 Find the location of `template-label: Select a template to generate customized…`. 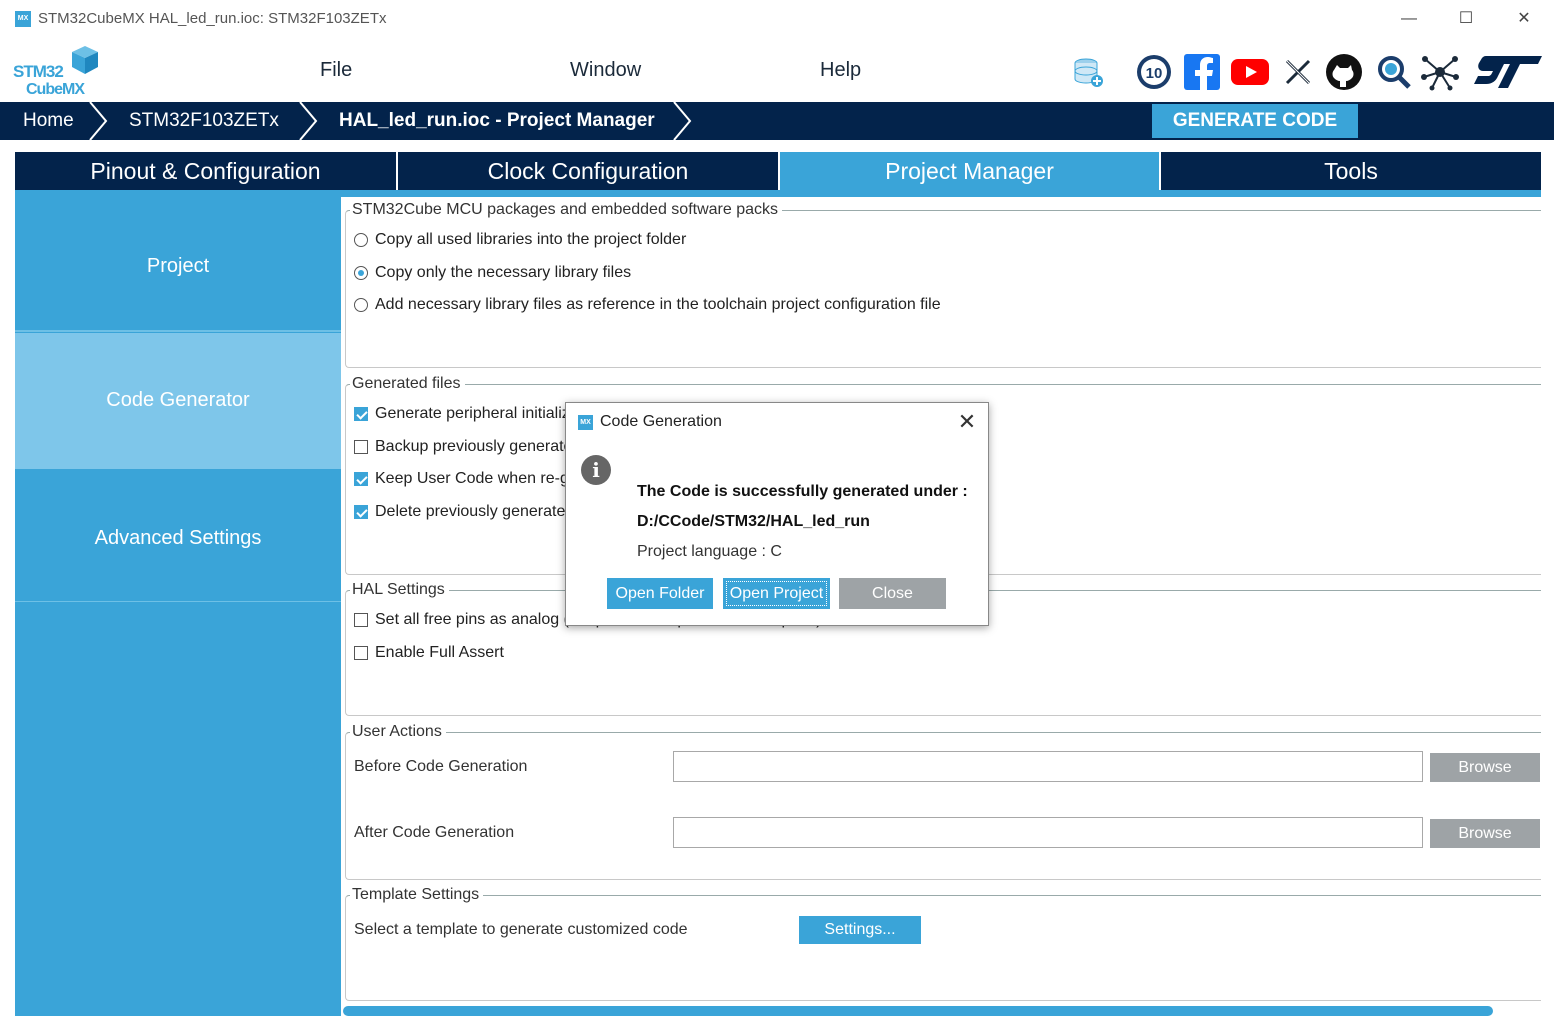

template-label: Select a template to generate customized… is located at coordinates (521, 929).